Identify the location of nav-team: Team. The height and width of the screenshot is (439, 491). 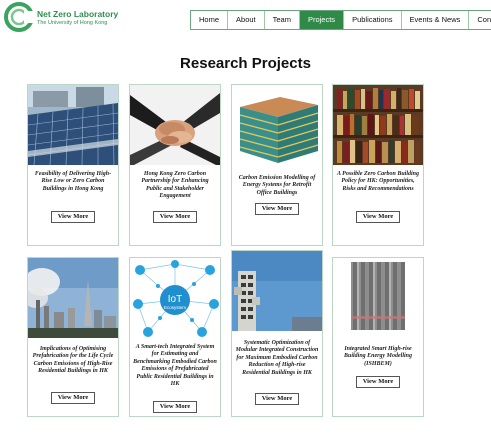
(282, 20).